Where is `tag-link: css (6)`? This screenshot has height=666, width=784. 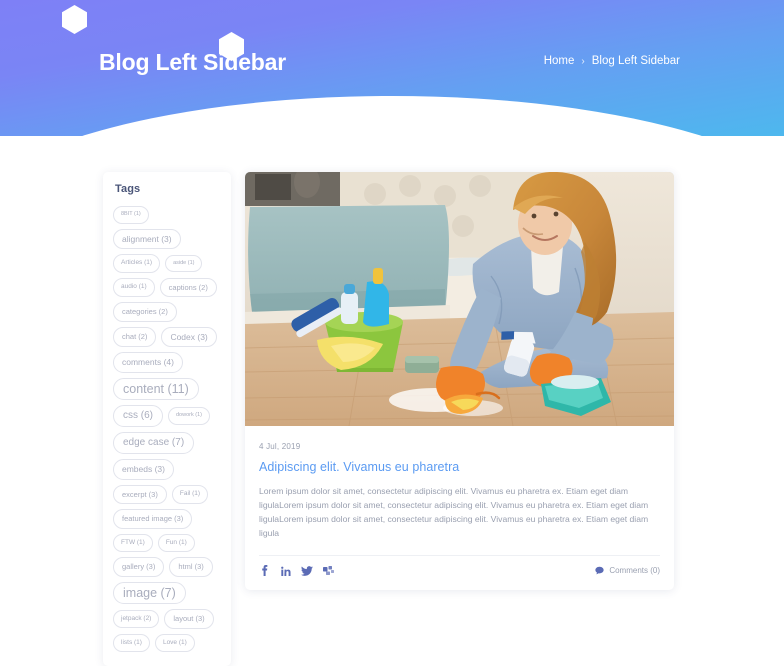
tag-link: css (6) is located at coordinates (138, 416).